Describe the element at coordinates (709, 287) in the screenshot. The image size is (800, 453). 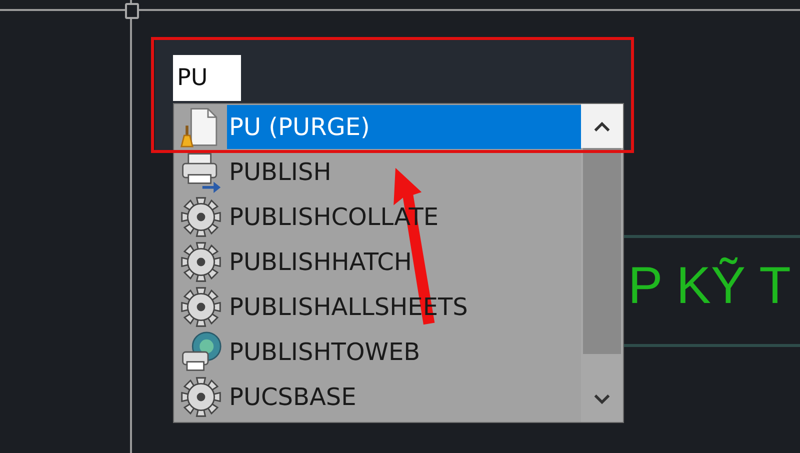
I see `drawing-text: P KỸ T` at that location.